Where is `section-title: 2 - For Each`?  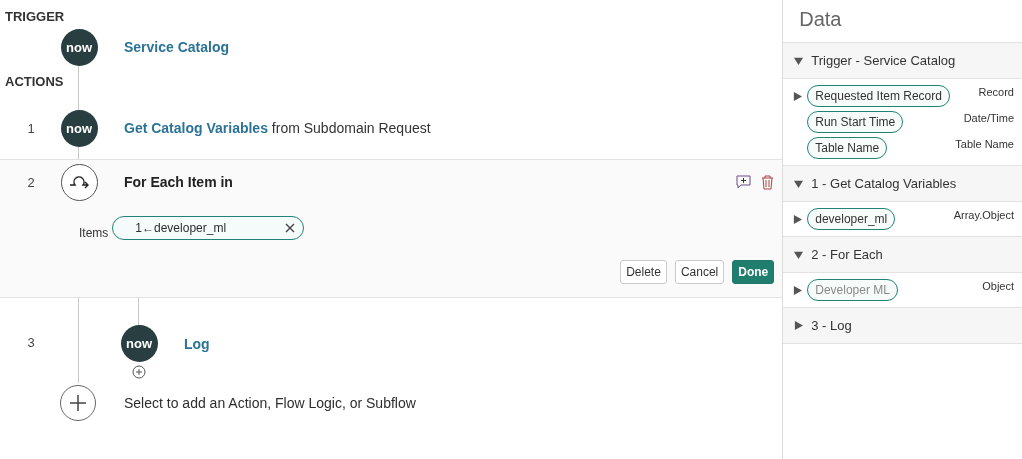
section-title: 2 - For Each is located at coordinates (847, 254).